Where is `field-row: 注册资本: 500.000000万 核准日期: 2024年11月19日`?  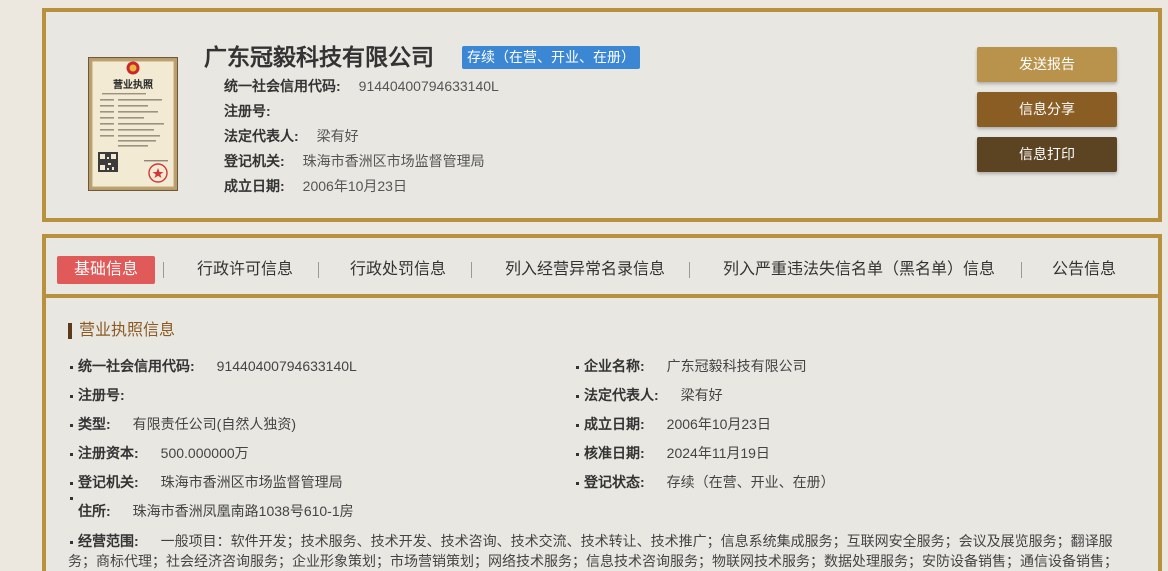
field-row: 注册资本: 500.000000万 核准日期: 2024年11月19日 is located at coordinates (595, 453).